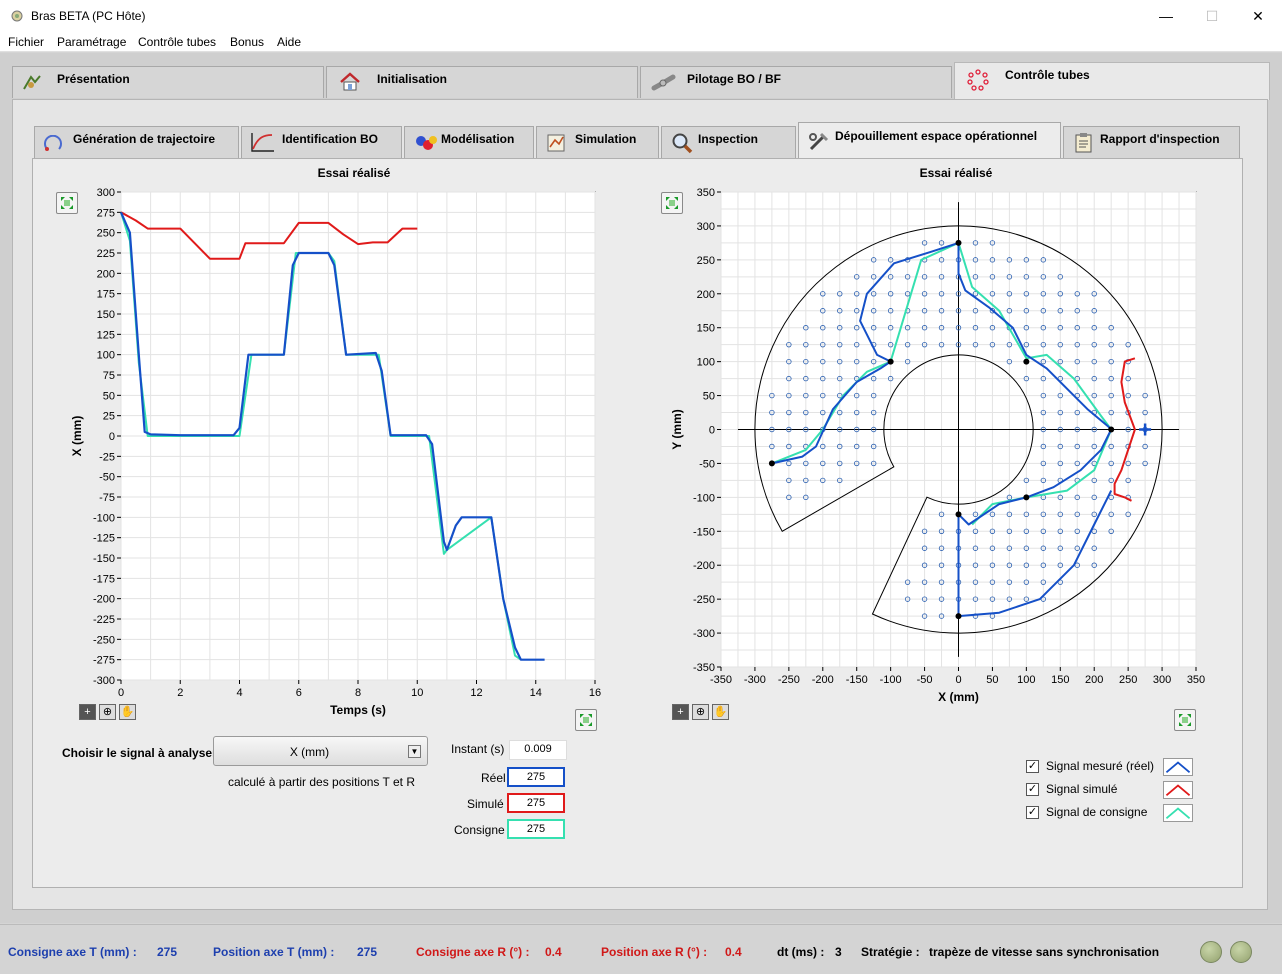  Describe the element at coordinates (414, 751) in the screenshot. I see `chevron-down-icon: ▼` at that location.